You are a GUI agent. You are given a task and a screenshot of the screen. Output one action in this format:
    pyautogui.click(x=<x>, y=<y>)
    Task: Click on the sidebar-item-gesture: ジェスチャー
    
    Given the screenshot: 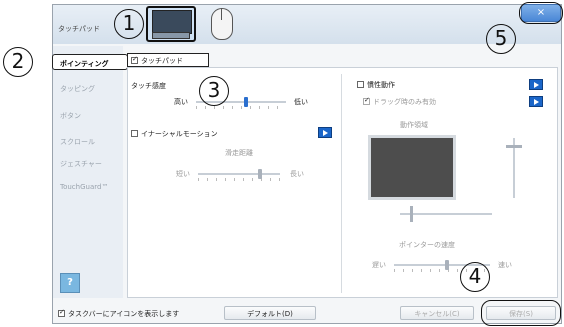 What is the action you would take?
    pyautogui.click(x=81, y=164)
    